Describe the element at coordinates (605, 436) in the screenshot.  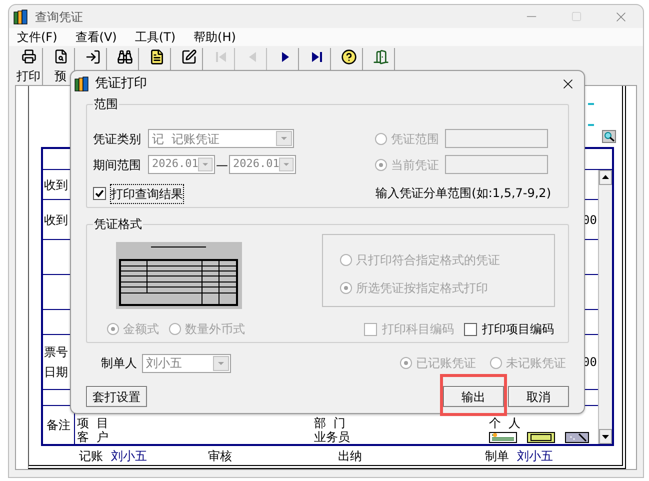
I see `scroll-down-icon` at that location.